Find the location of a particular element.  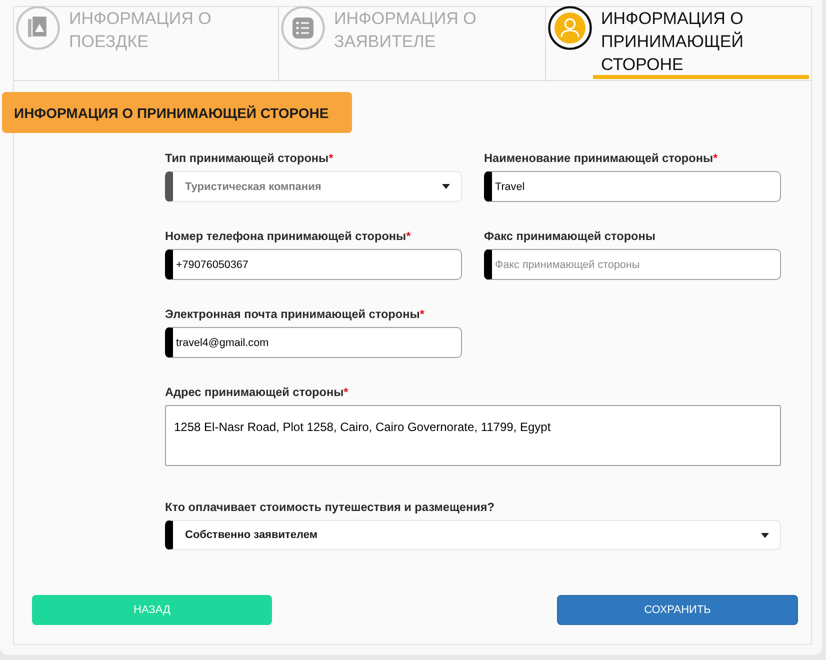

field-label: Факс принимающей стороны is located at coordinates (570, 236).